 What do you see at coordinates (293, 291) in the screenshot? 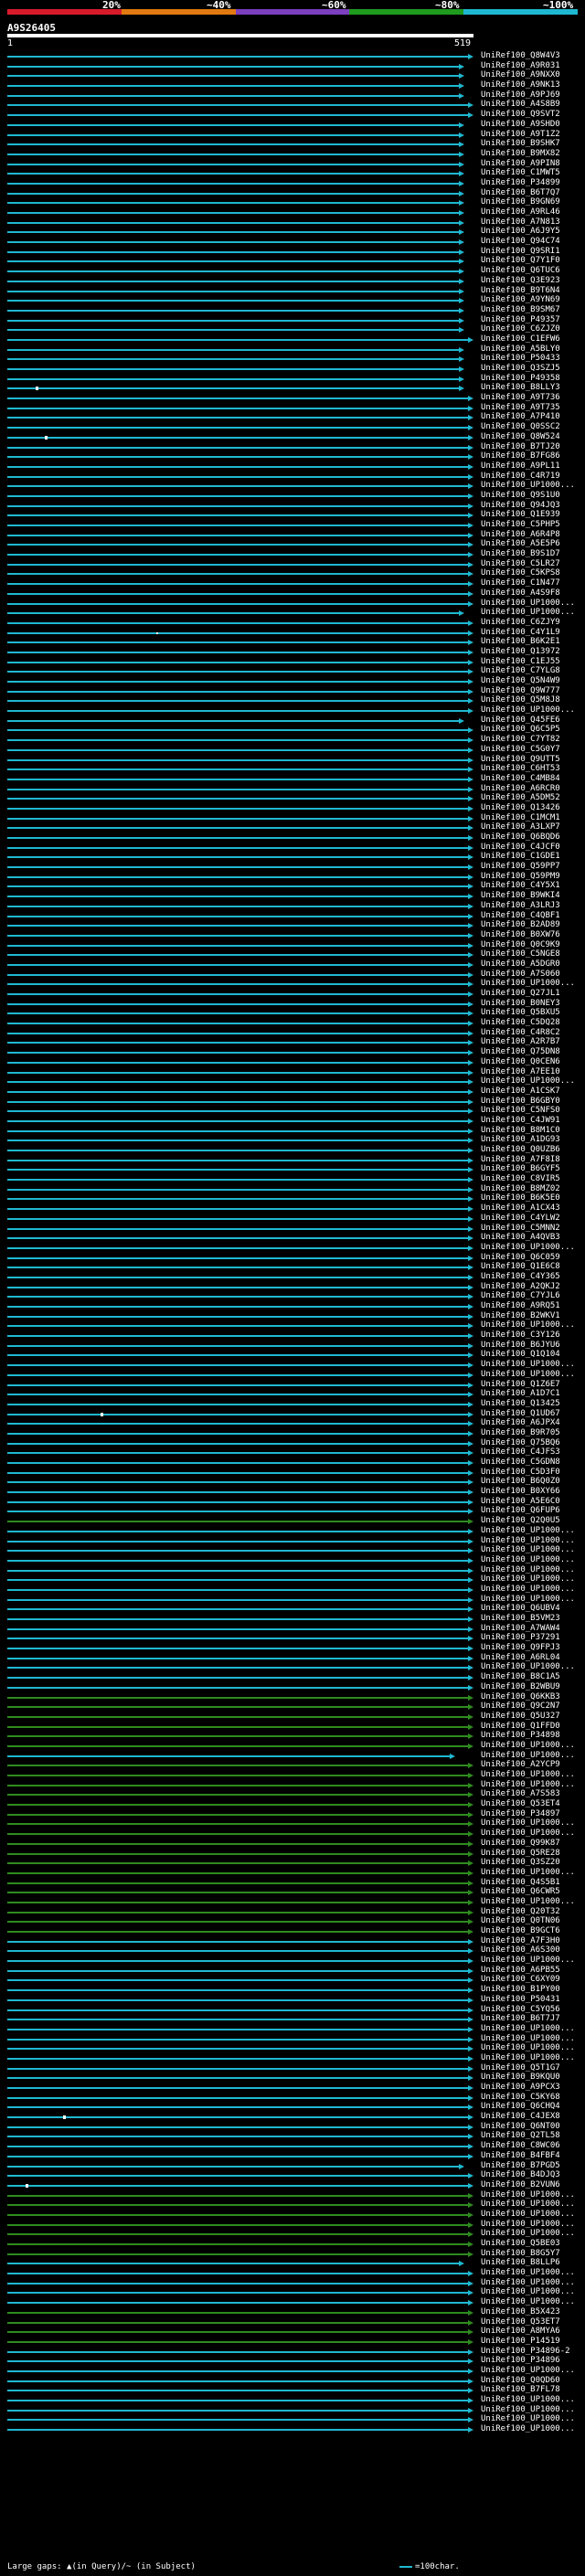
I see `hit-row: UniRef100_B9T6N4` at bounding box center [293, 291].